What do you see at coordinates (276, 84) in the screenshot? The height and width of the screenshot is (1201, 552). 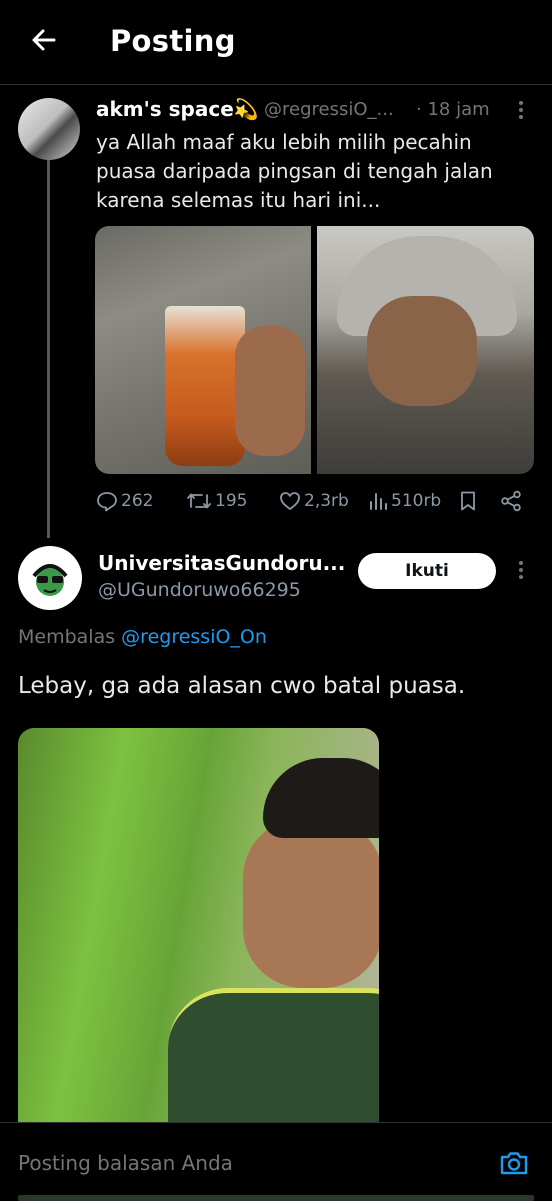 I see `header-divider` at bounding box center [276, 84].